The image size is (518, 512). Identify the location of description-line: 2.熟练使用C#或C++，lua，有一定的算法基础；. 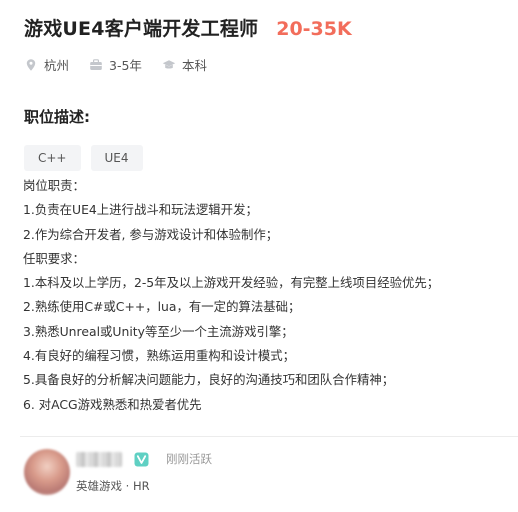
(162, 307).